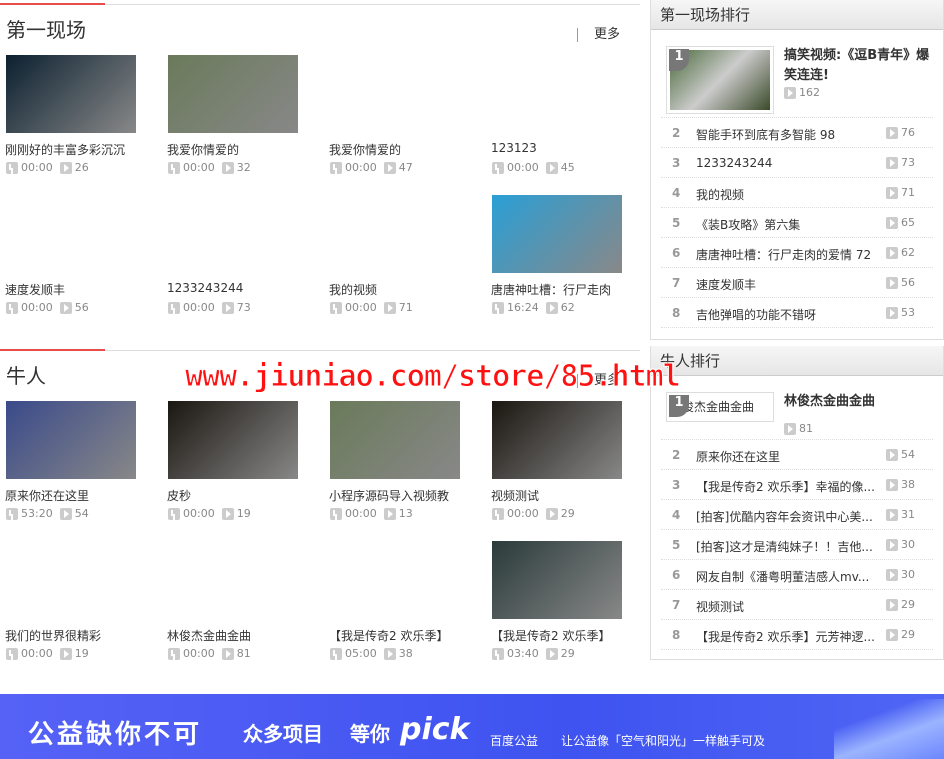  I want to click on ranking-title-link: 速度发顺丰, so click(786, 284).